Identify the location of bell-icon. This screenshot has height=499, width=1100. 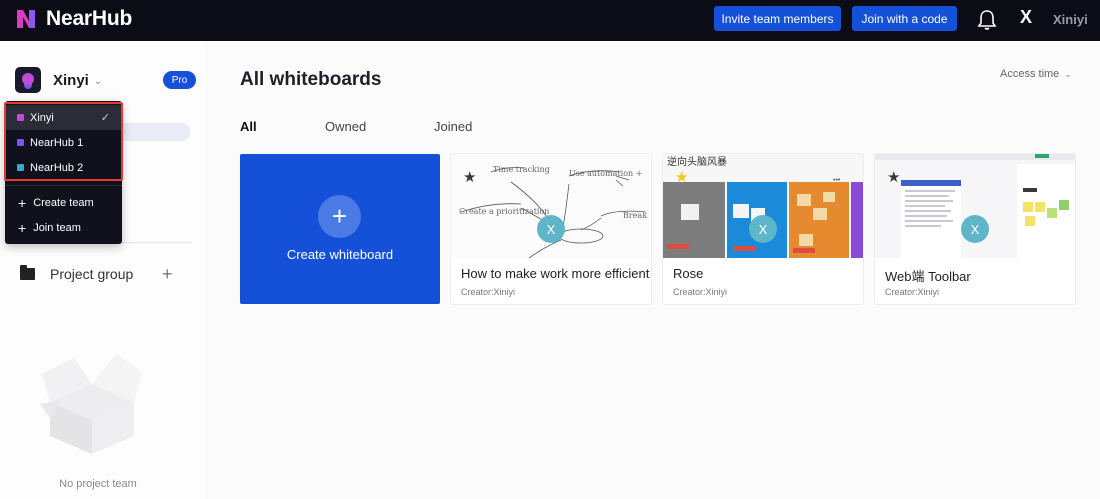
(987, 20).